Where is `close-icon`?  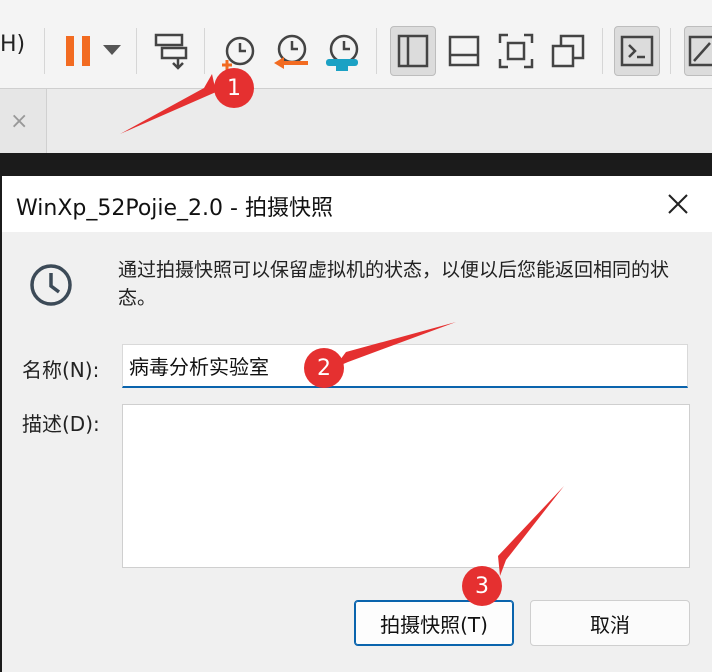
close-icon is located at coordinates (678, 204).